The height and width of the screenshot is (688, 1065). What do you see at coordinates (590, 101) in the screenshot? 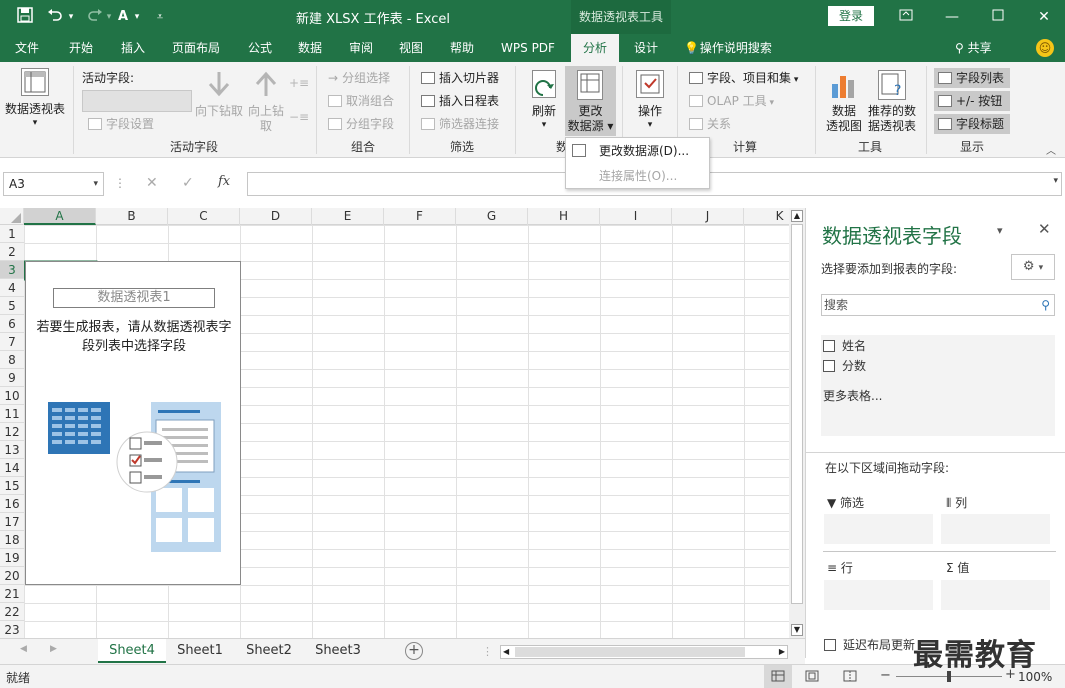
I see `change-data-source-button: 更改 数据源 ▾` at bounding box center [590, 101].